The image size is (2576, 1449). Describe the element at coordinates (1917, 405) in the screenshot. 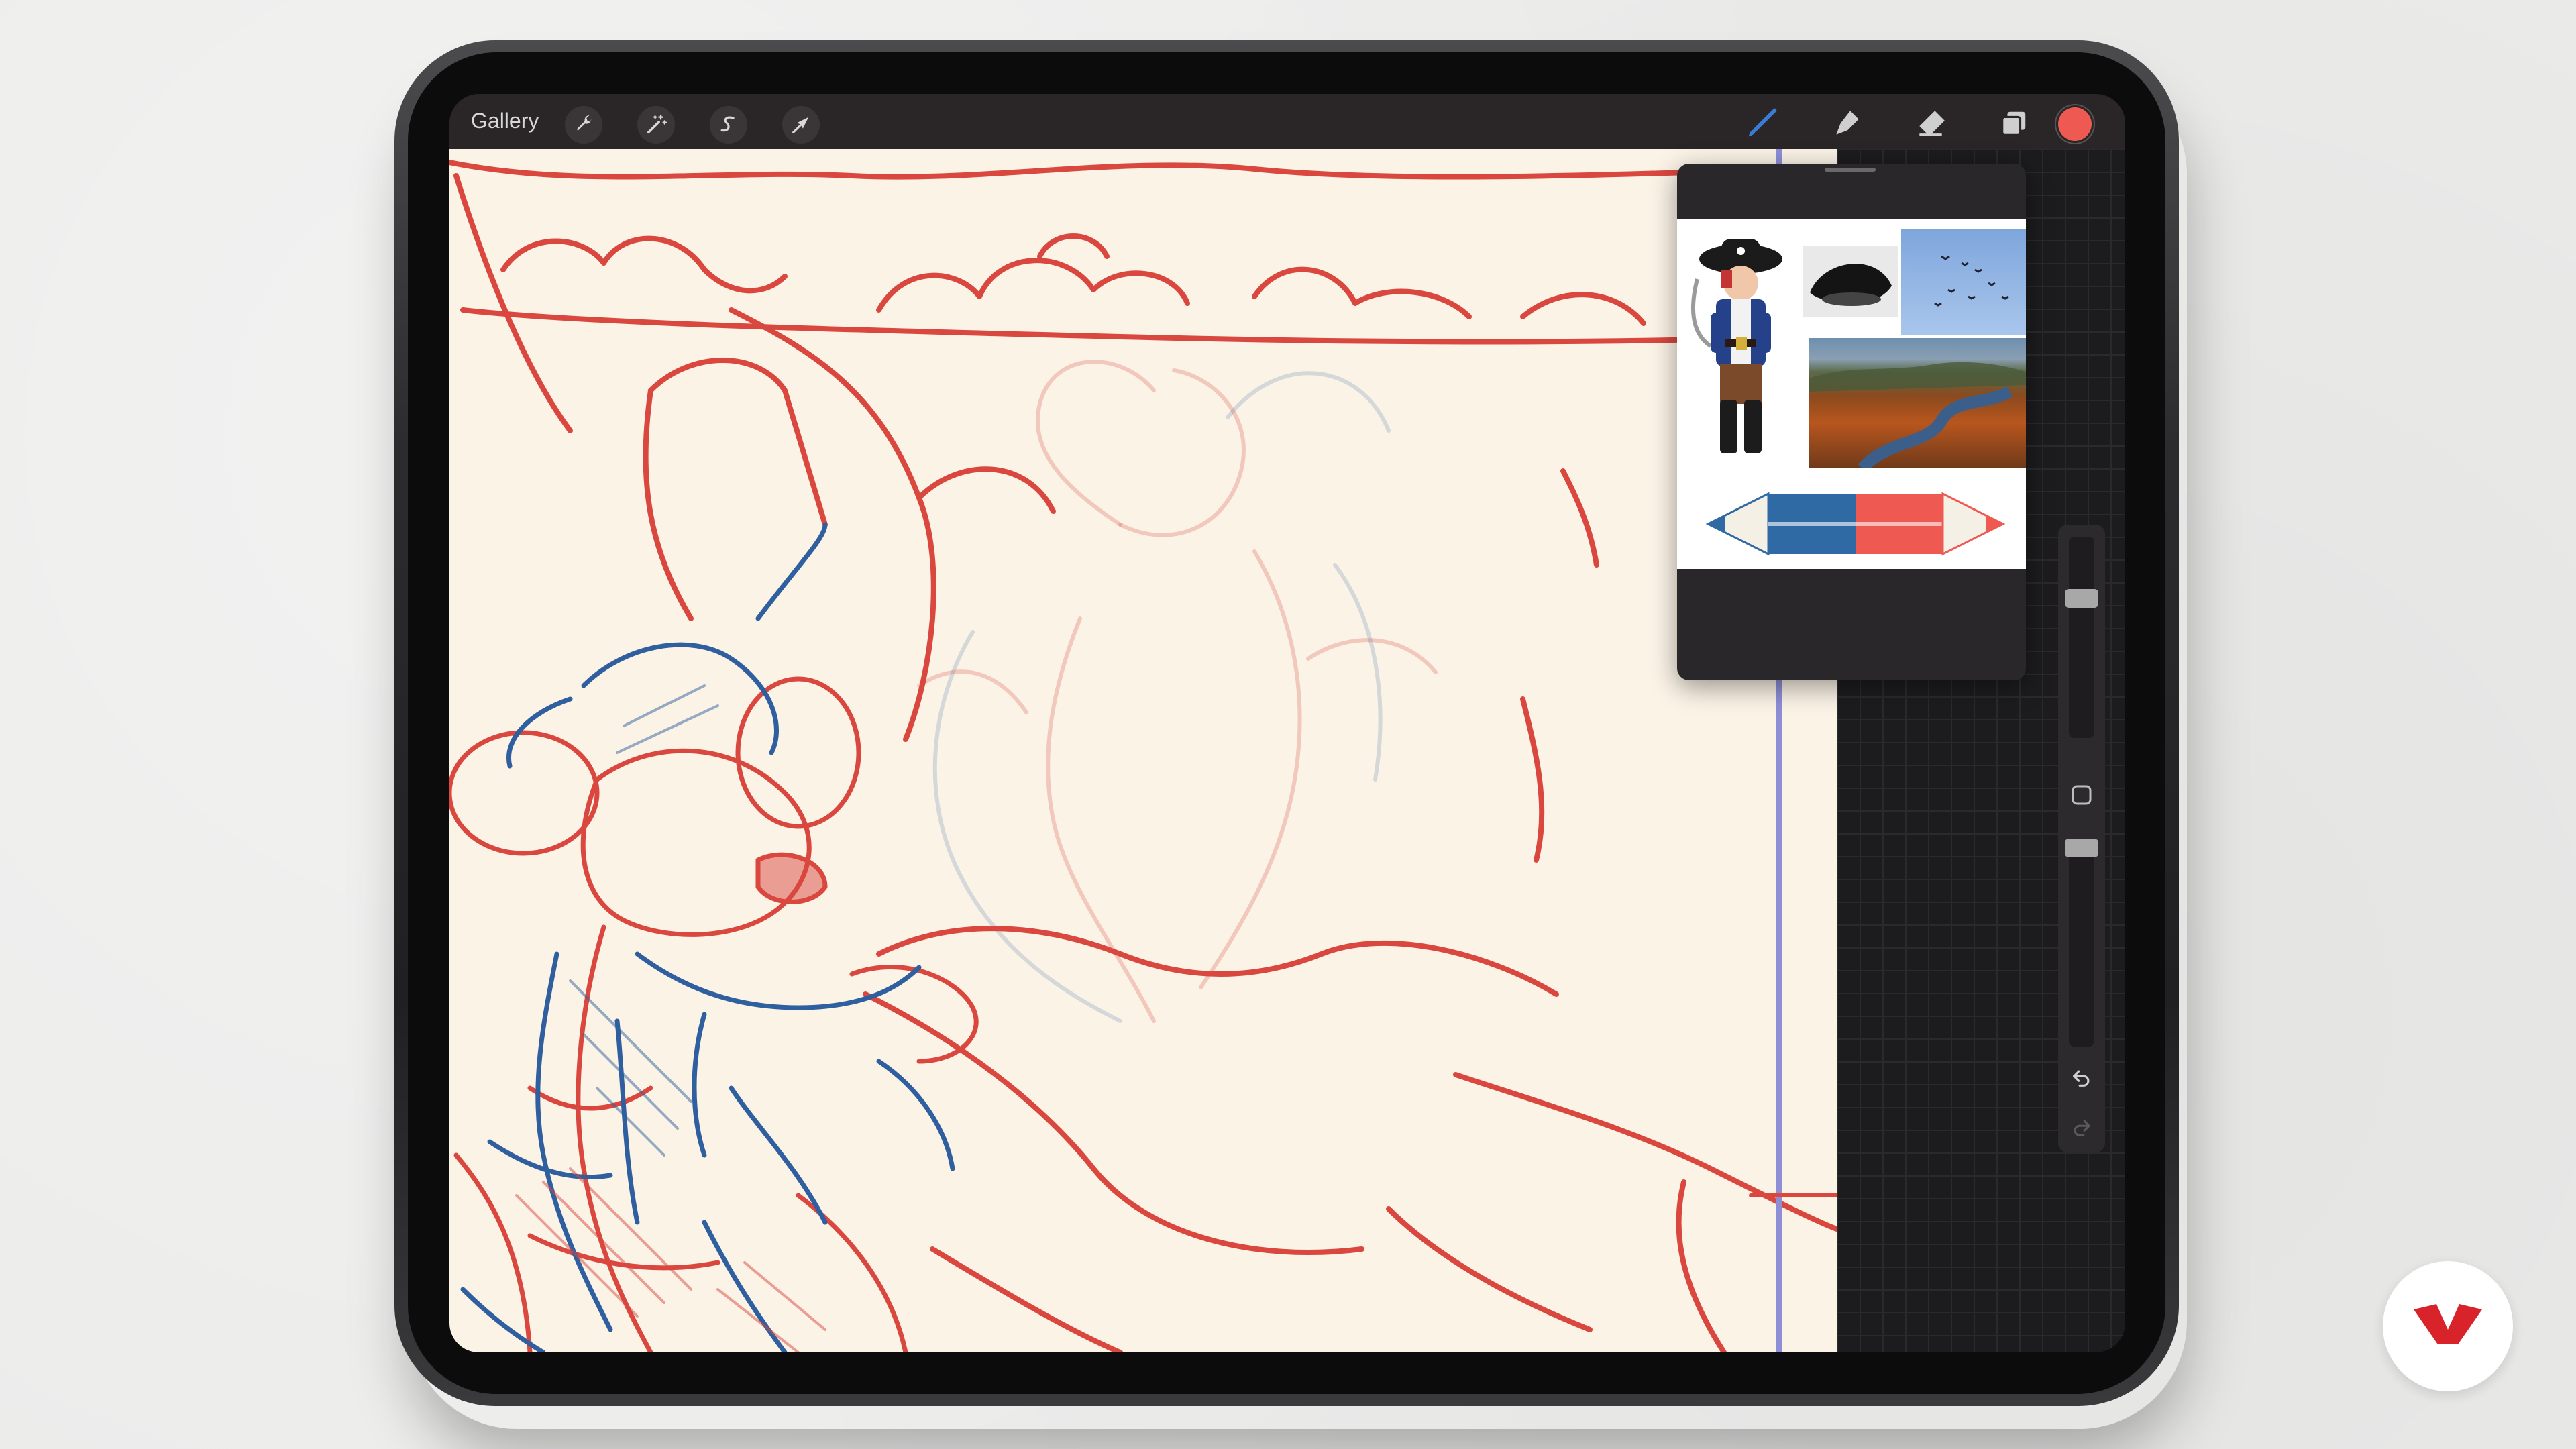

I see `autumn-river-valley-image` at that location.